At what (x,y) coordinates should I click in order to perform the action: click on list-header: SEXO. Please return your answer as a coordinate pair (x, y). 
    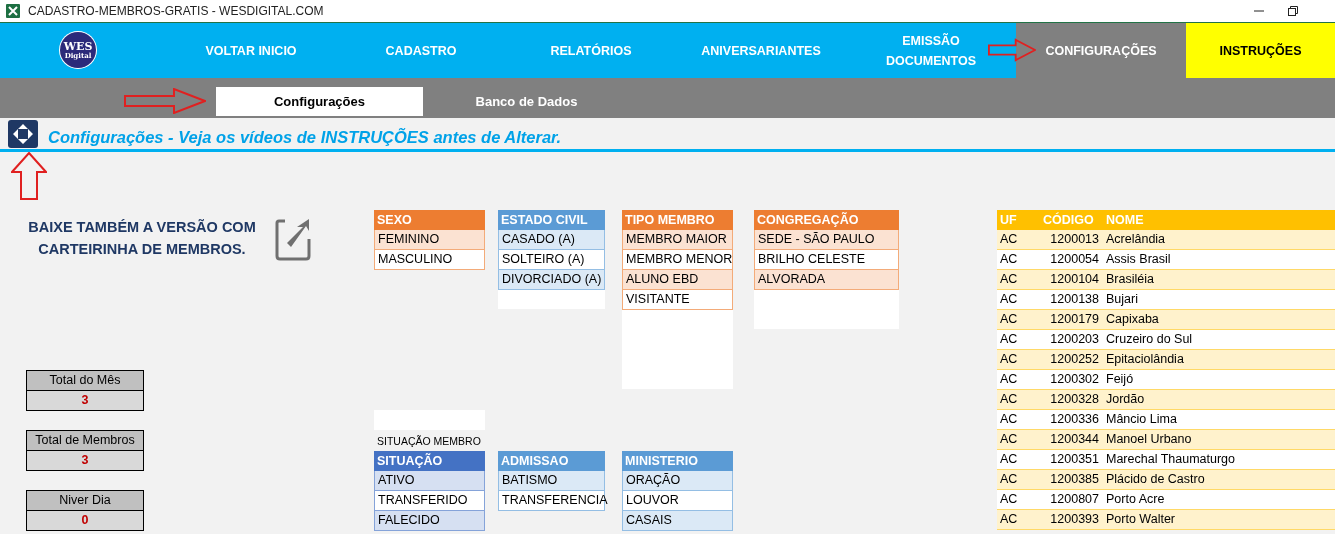
    Looking at the image, I should click on (429, 220).